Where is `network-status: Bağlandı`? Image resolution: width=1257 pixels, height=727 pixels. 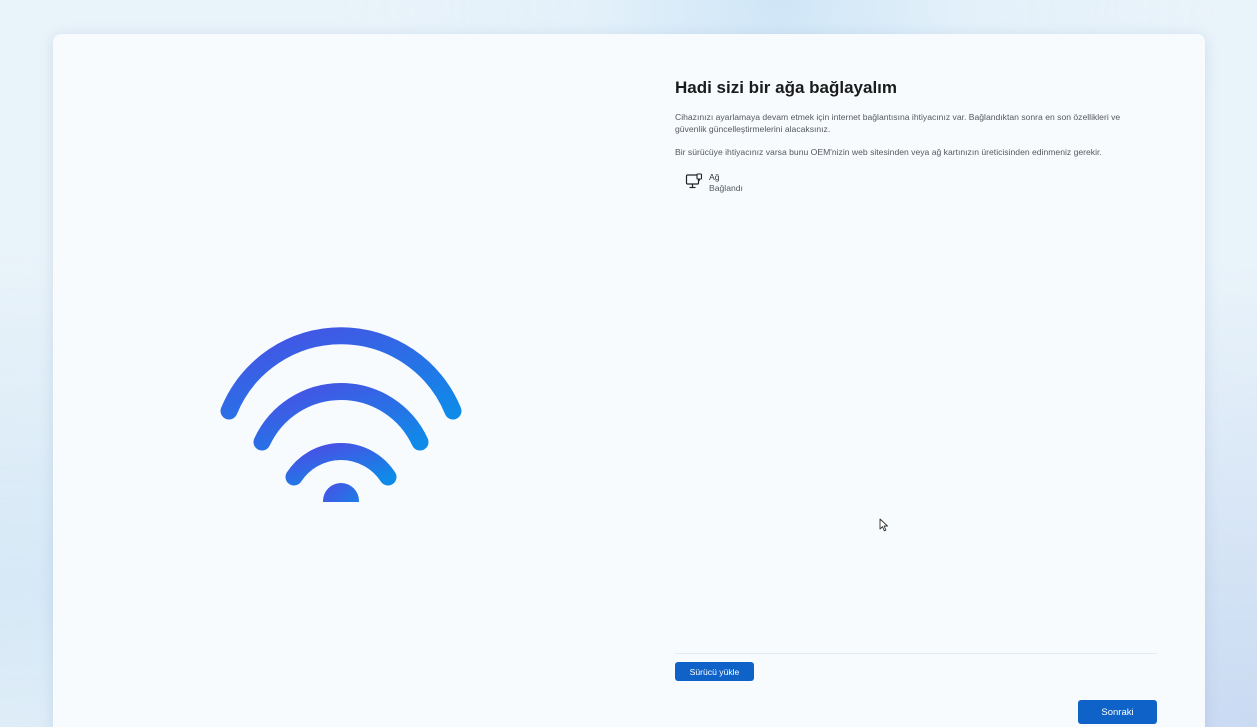
network-status: Bağlandı is located at coordinates (726, 188).